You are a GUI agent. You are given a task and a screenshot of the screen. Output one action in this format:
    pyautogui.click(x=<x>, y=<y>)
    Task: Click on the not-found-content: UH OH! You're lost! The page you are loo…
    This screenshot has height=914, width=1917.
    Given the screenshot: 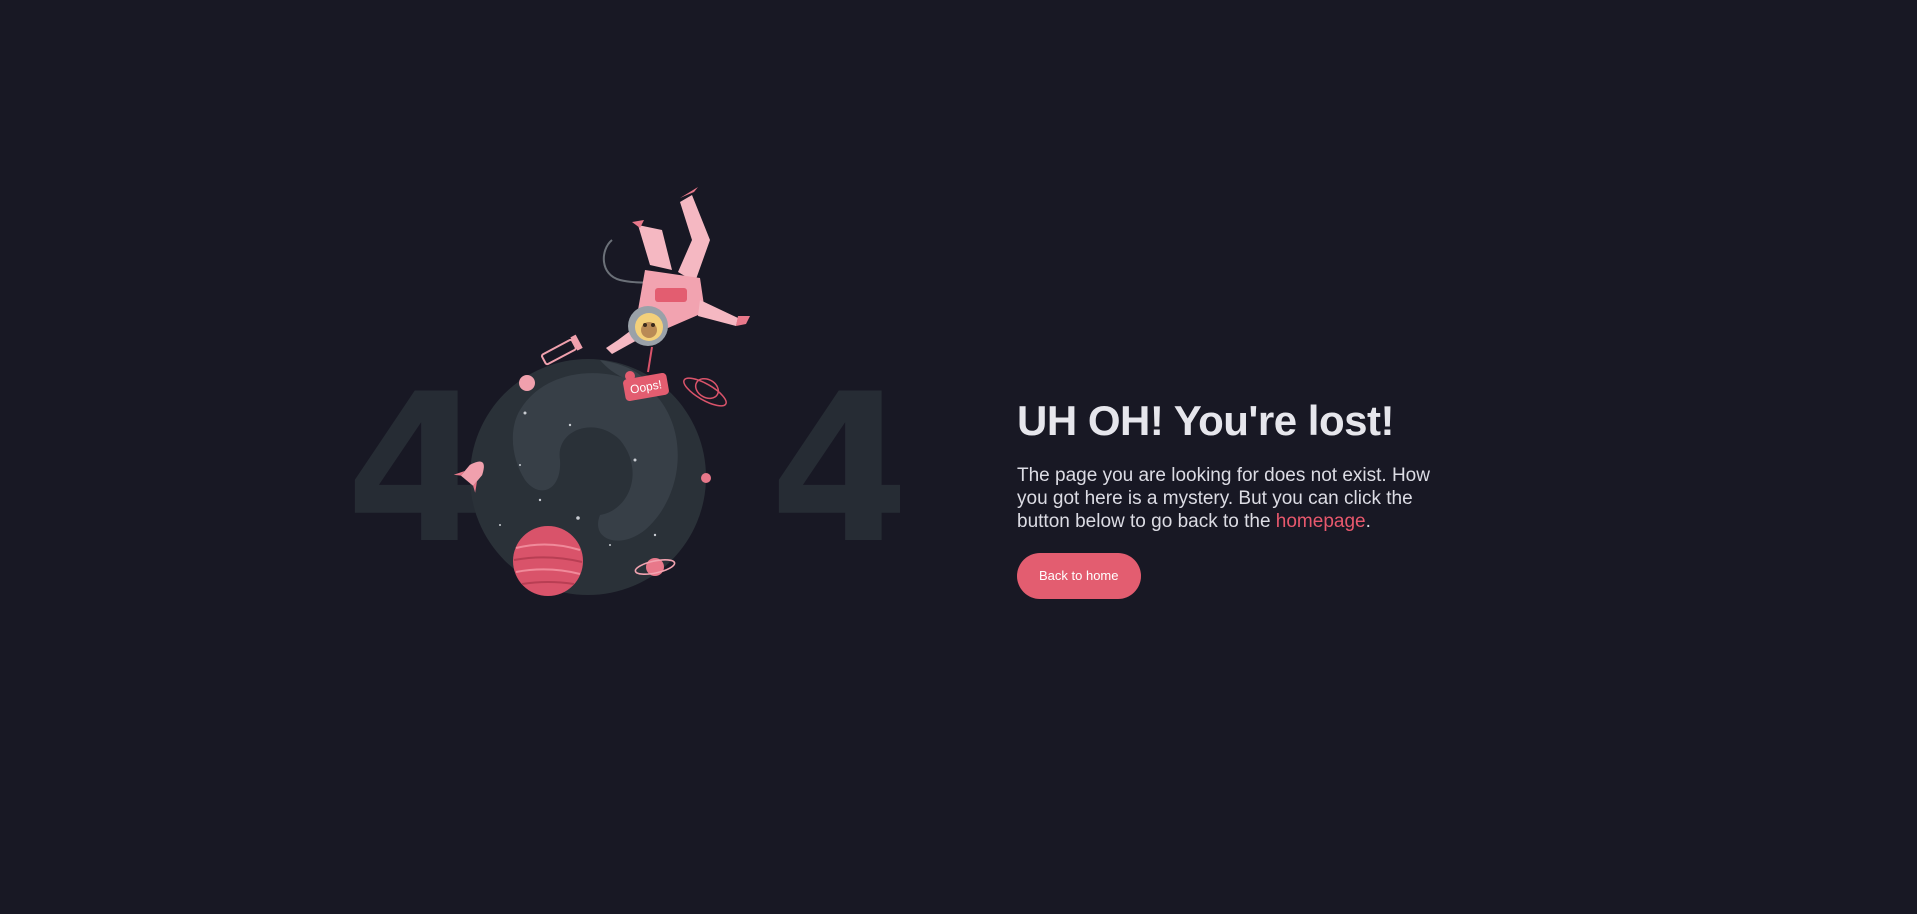 What is the action you would take?
    pyautogui.click(x=1237, y=498)
    